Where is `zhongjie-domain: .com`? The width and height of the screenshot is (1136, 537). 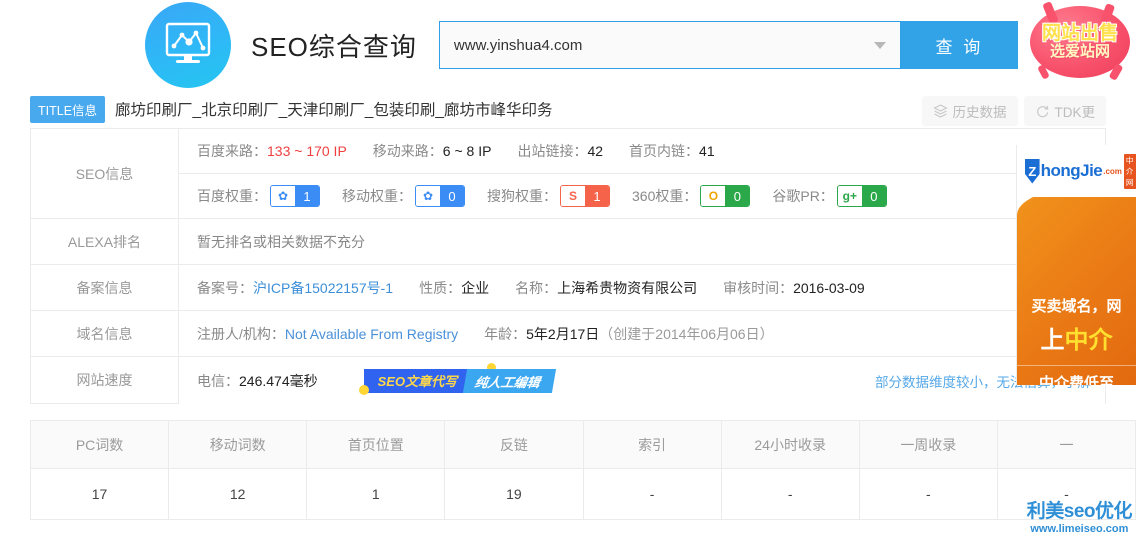 zhongjie-domain: .com is located at coordinates (1112, 171).